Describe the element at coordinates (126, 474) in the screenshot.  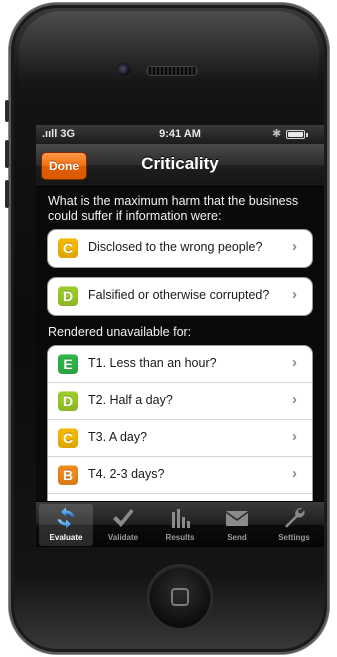
I see `availability-label: T4. 2-3 days?` at that location.